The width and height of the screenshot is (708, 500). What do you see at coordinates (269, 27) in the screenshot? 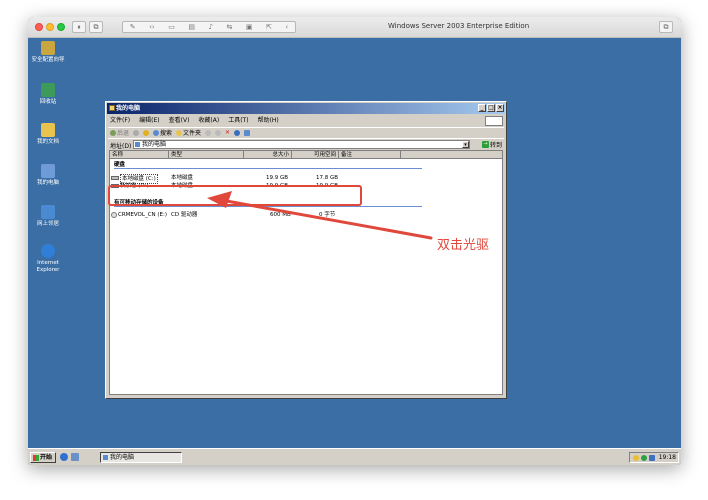
I see `share-icon: ⇱` at bounding box center [269, 27].